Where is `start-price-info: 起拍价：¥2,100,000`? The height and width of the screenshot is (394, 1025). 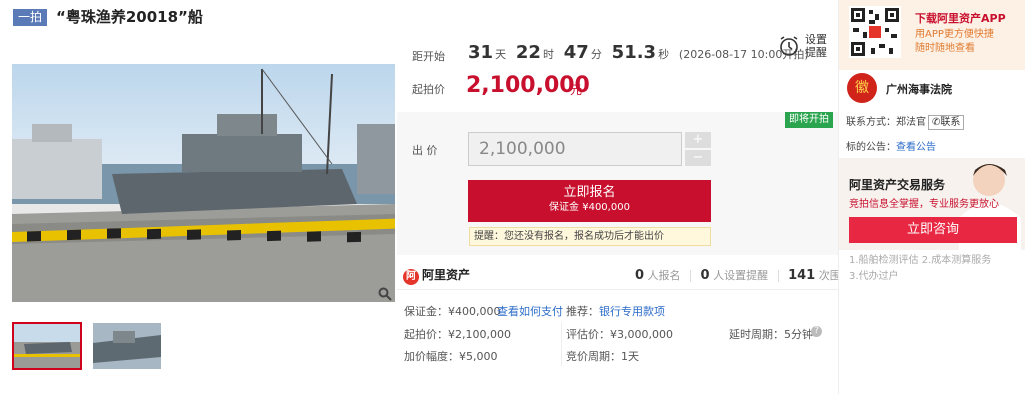
start-price-info: 起拍价：¥2,100,000 is located at coordinates (457, 334).